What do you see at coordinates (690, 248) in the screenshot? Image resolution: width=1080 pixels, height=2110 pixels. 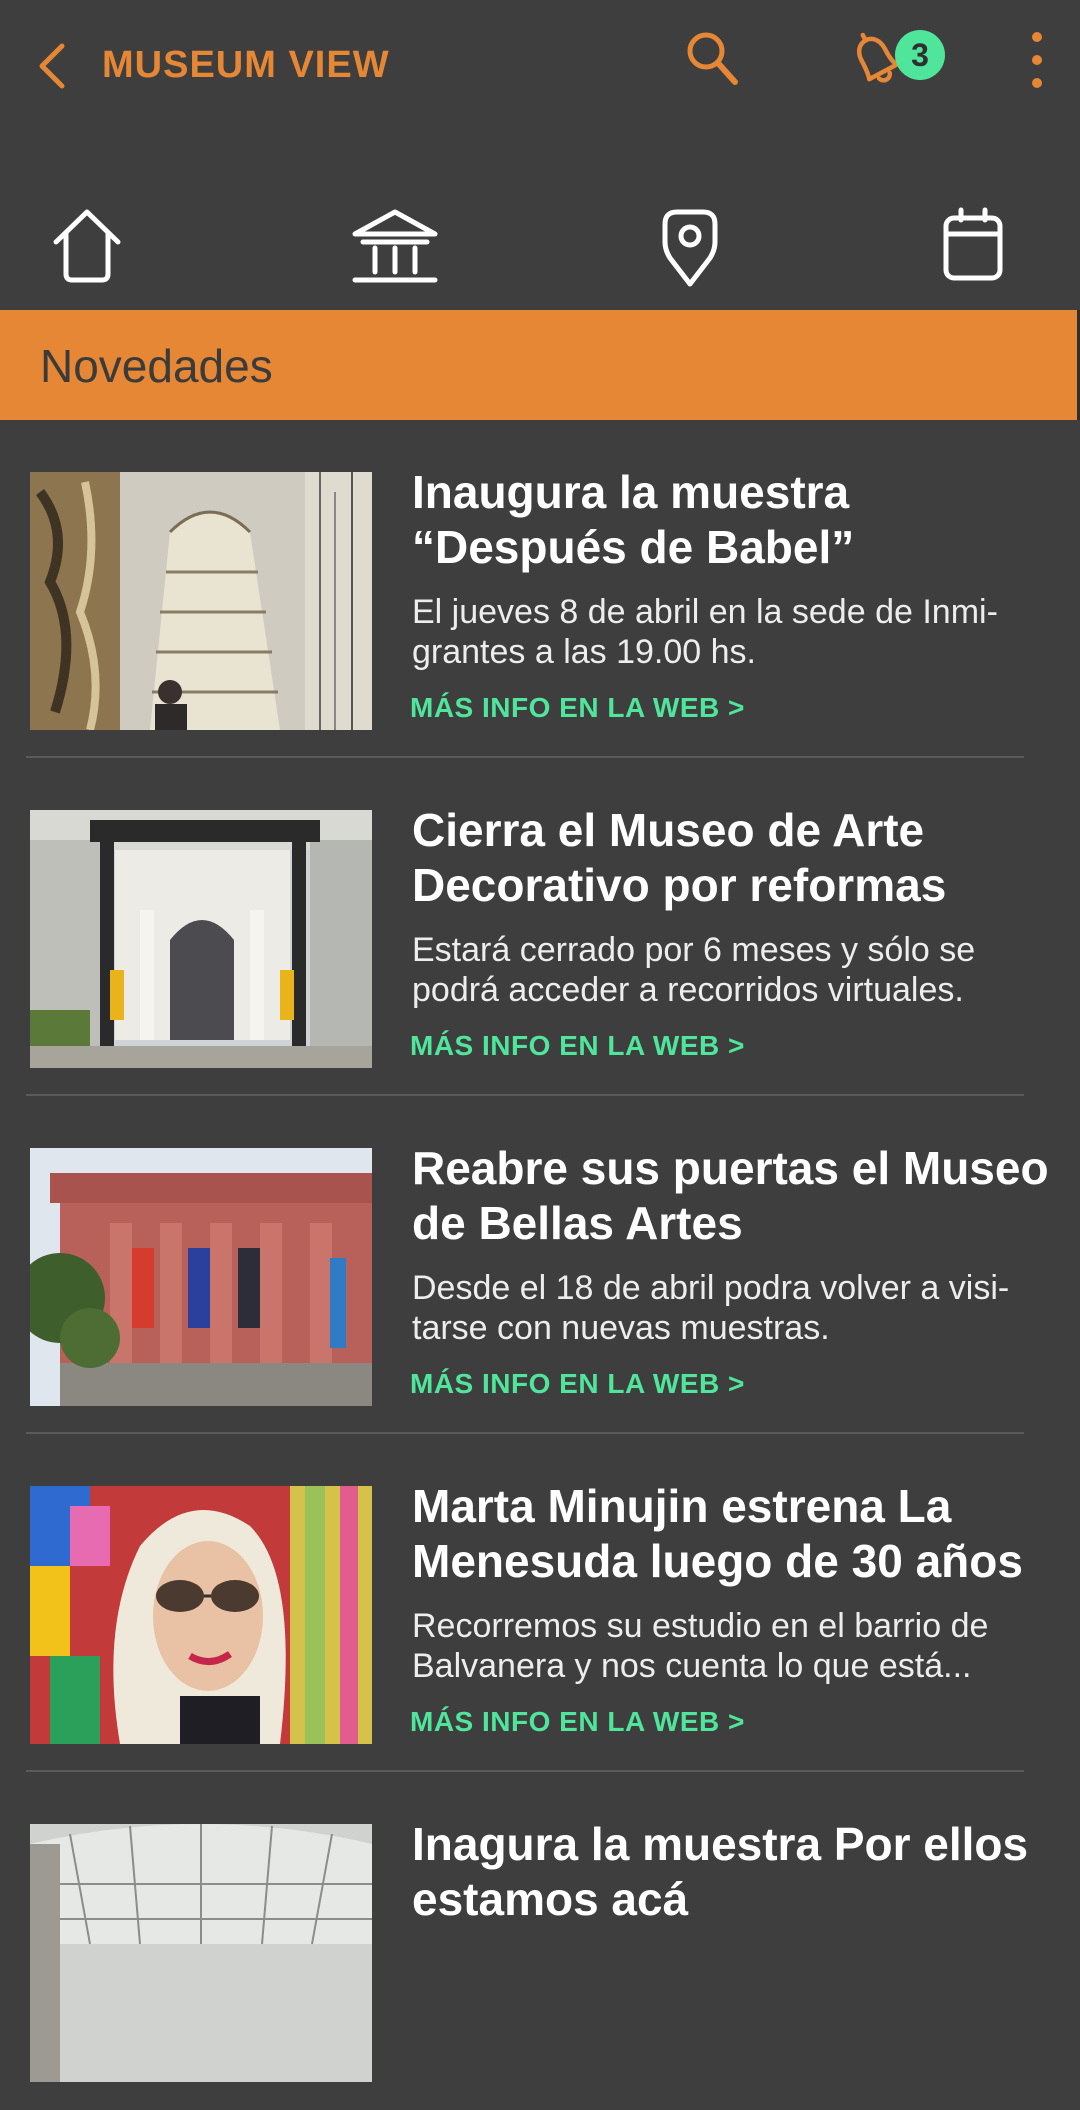 I see `location-pin-icon` at bounding box center [690, 248].